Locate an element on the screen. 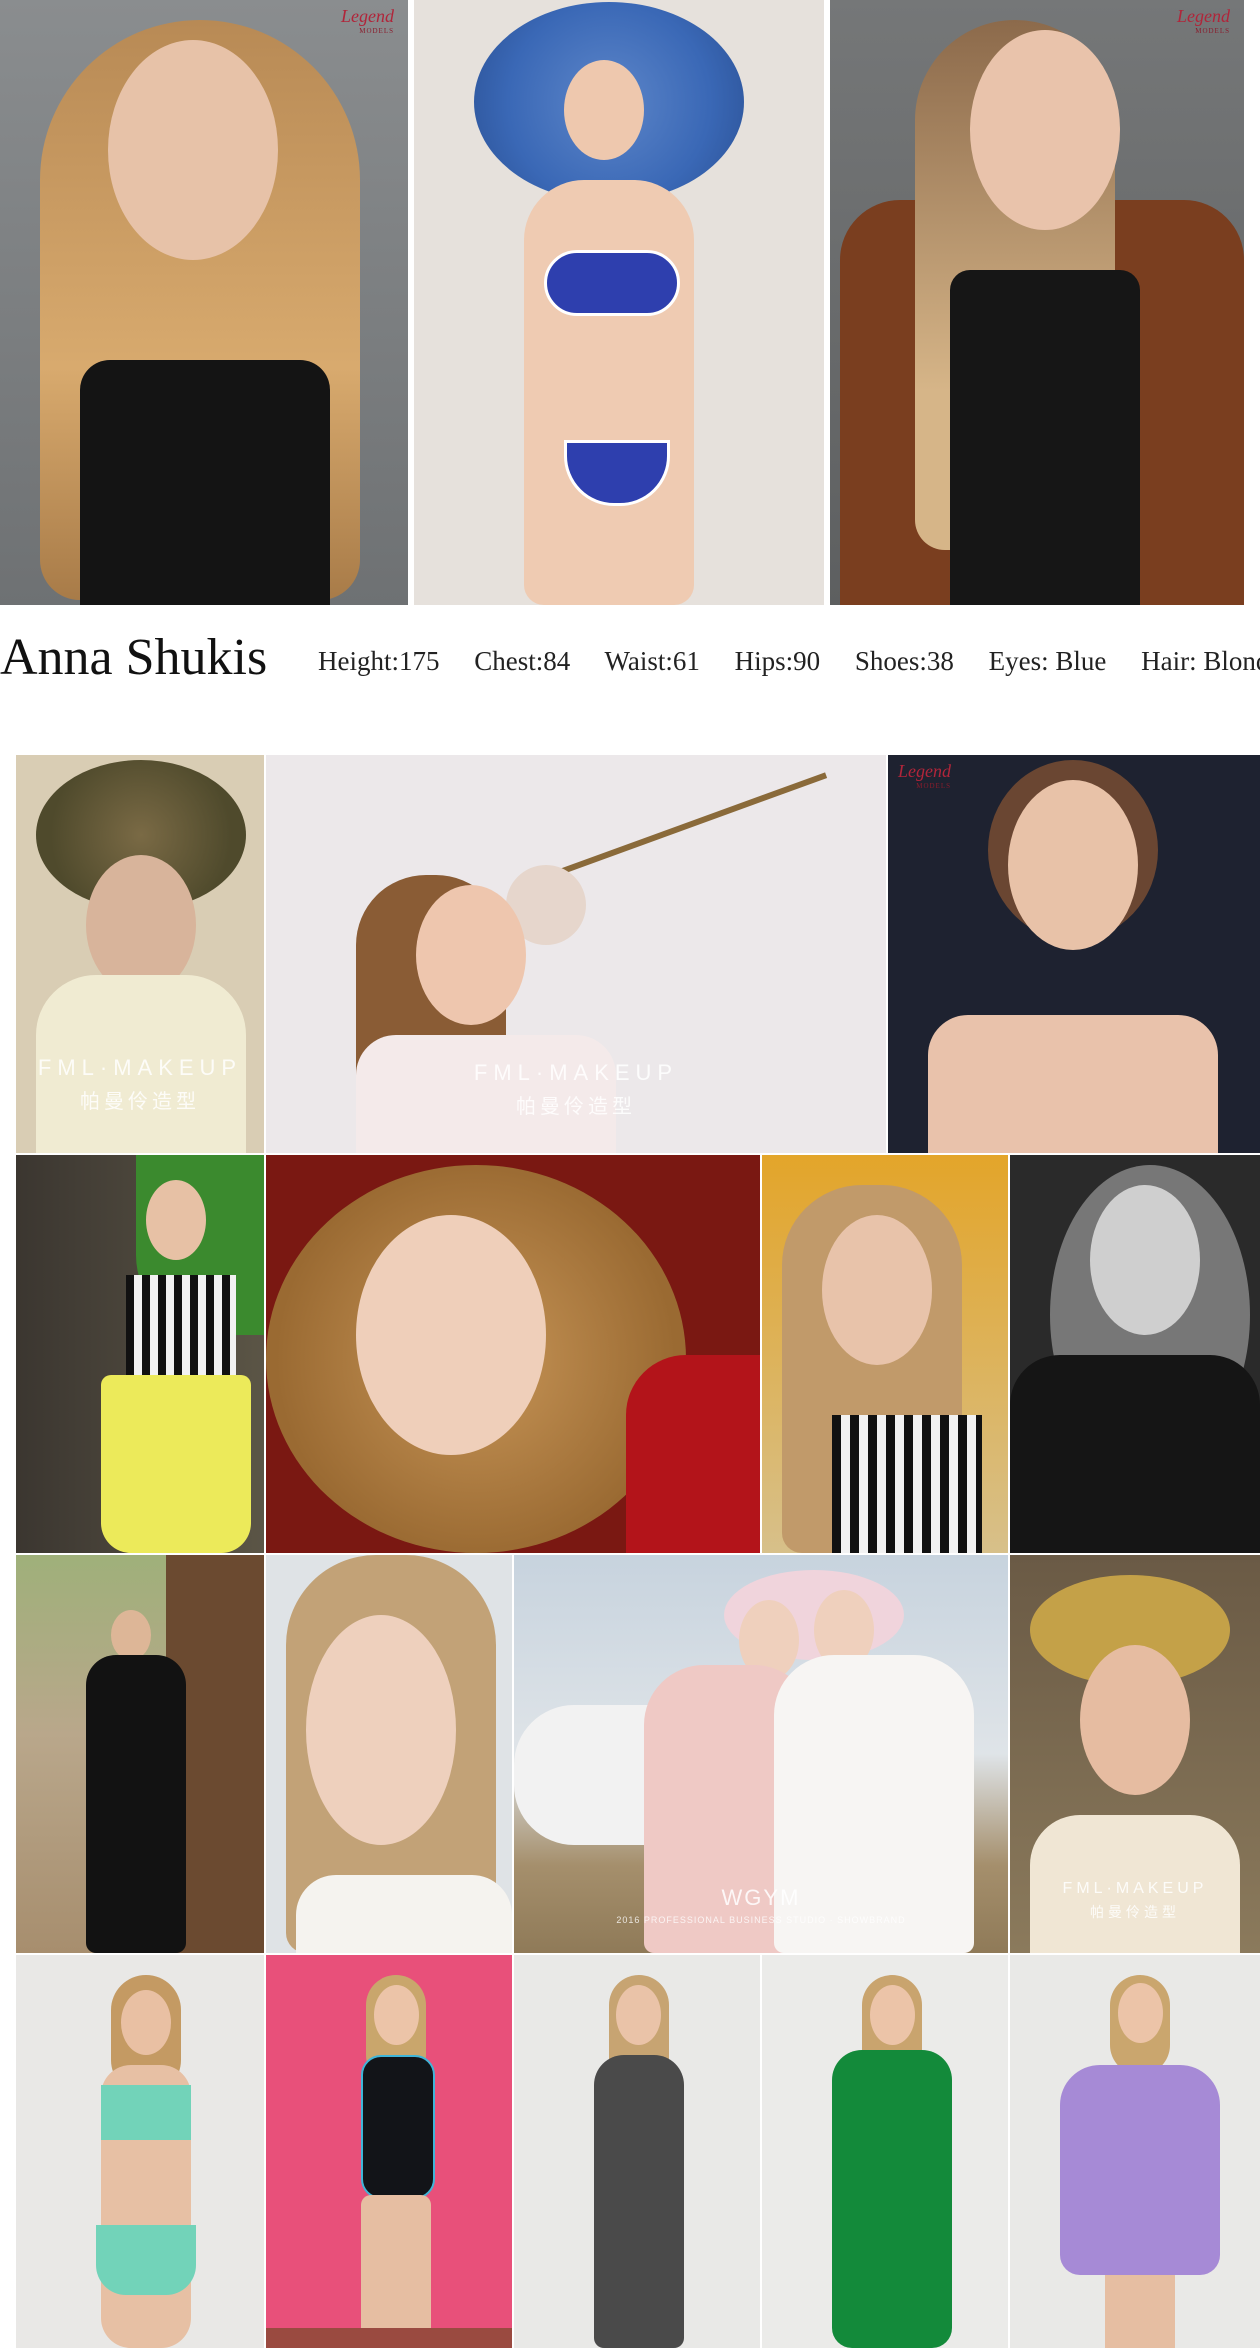  body-shape is located at coordinates (609, 392).